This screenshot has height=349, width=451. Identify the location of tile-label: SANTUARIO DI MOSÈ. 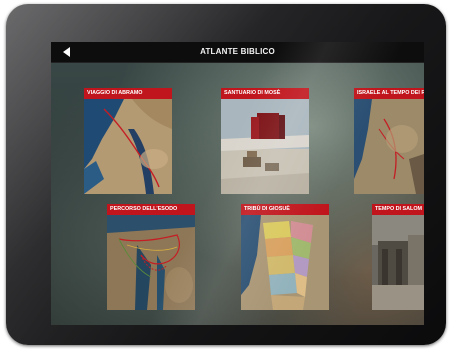
(265, 93).